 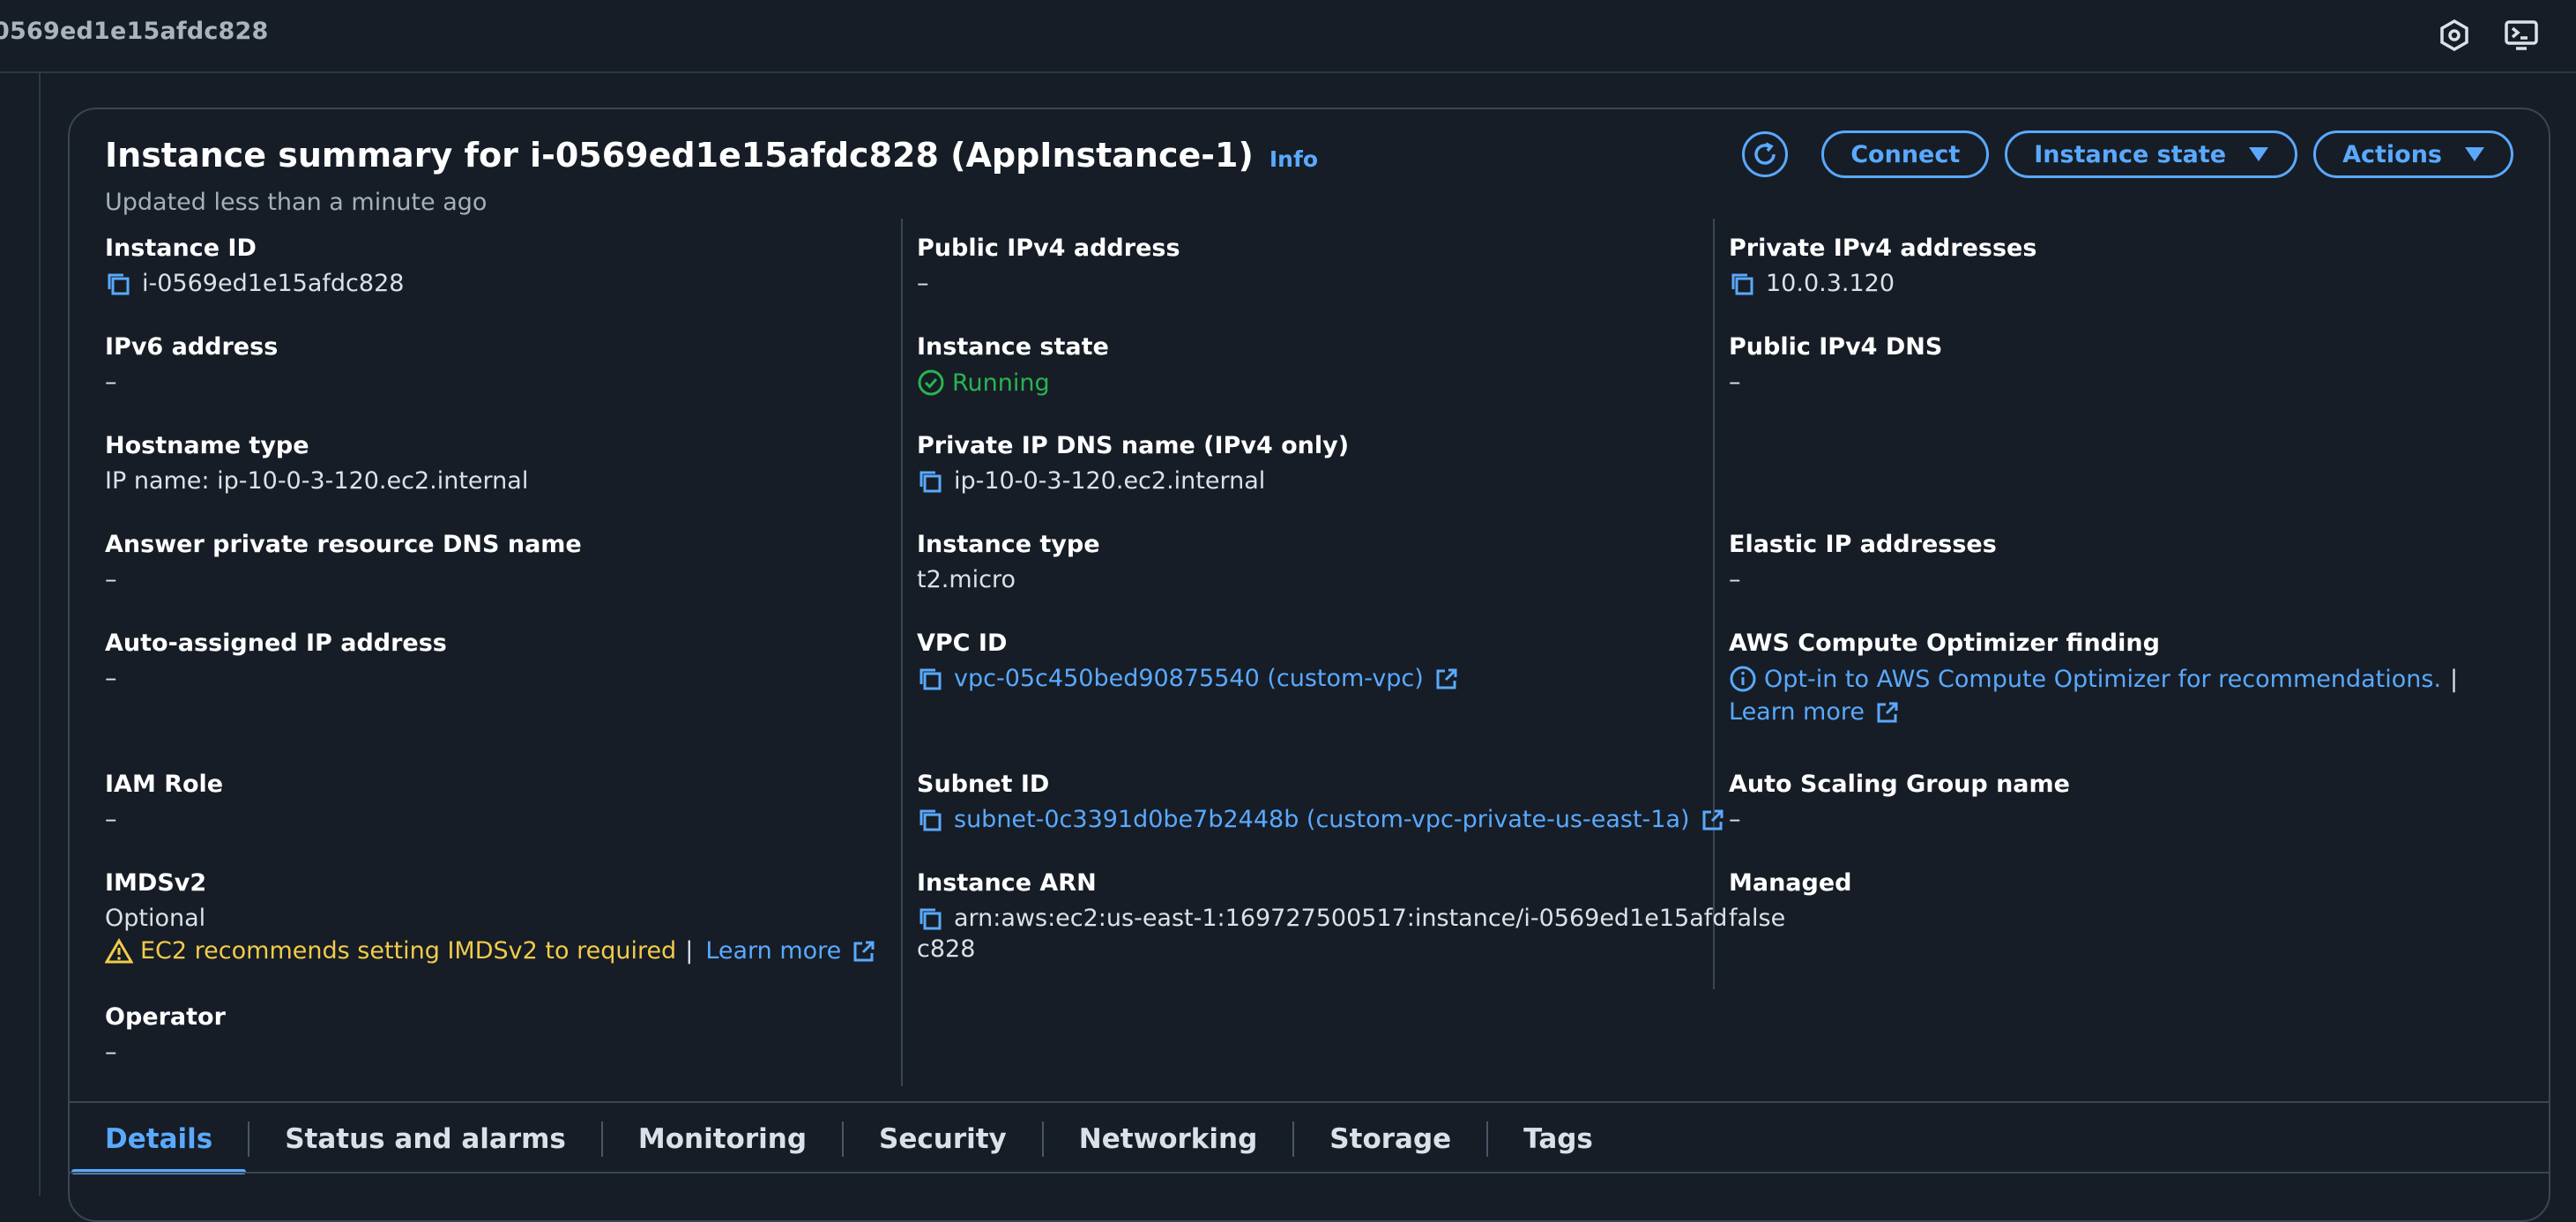 What do you see at coordinates (111, 580) in the screenshot?
I see `answer-dns-value: –` at bounding box center [111, 580].